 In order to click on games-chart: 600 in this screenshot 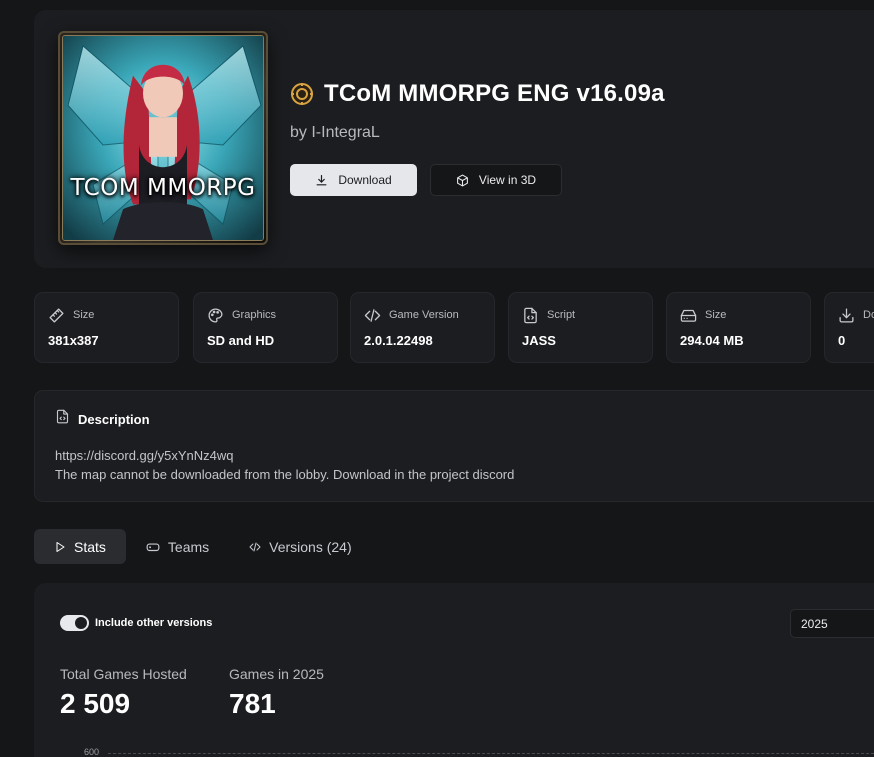, I will do `click(479, 752)`.